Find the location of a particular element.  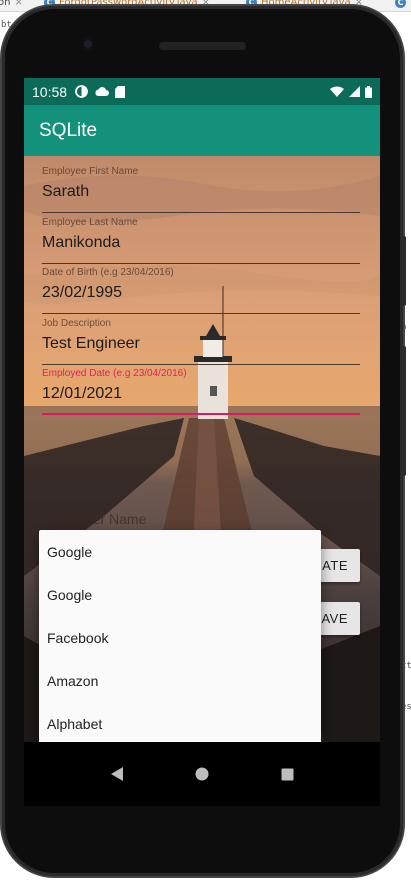

ide-tab: on × is located at coordinates (11, 4).